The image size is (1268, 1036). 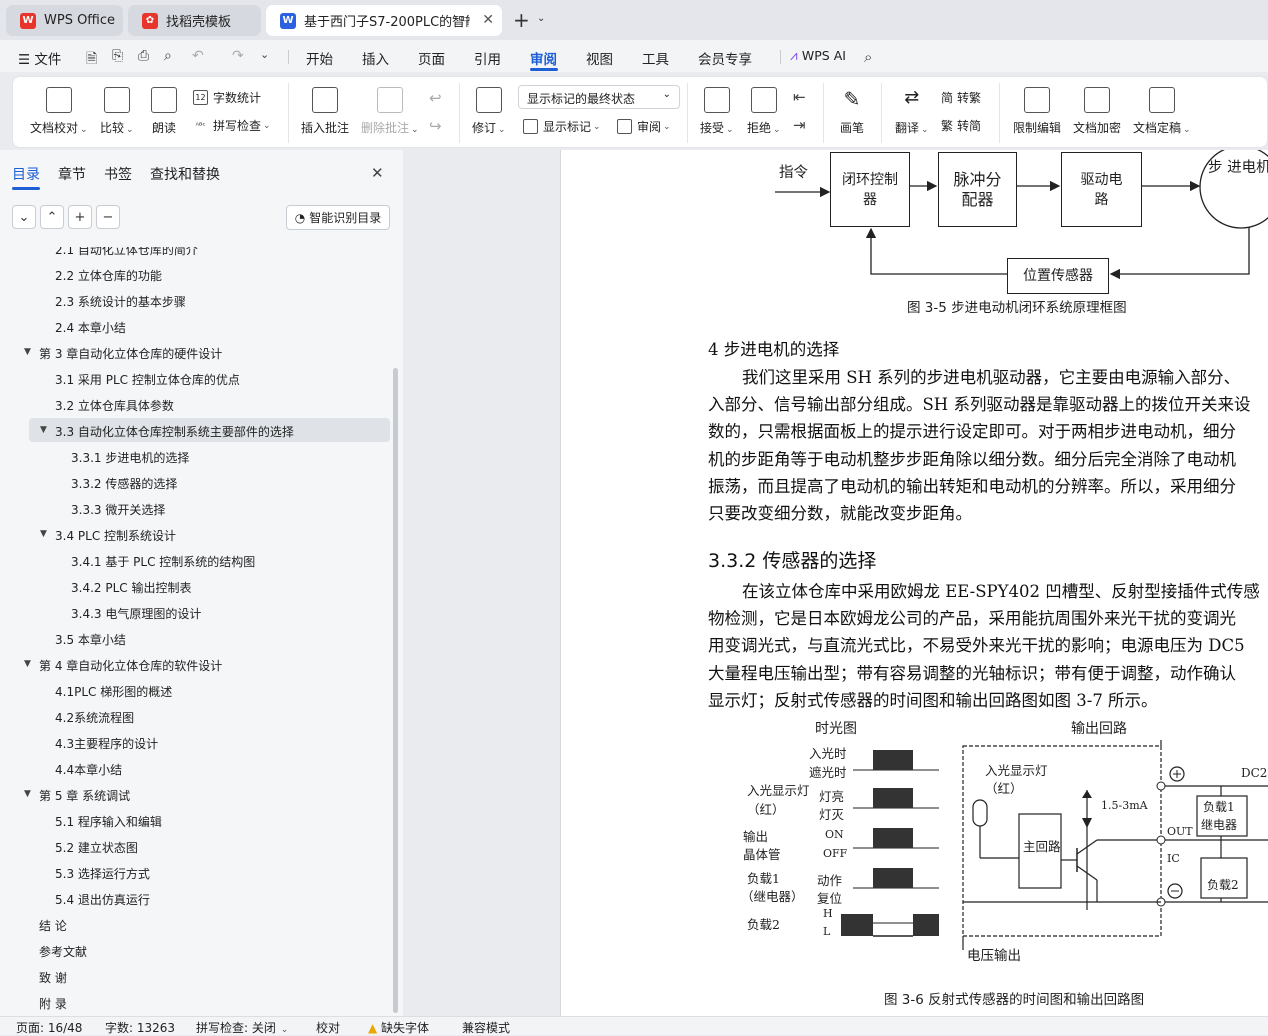 I want to click on finalize-button: 文档定稿 ⌄, so click(x=1162, y=111).